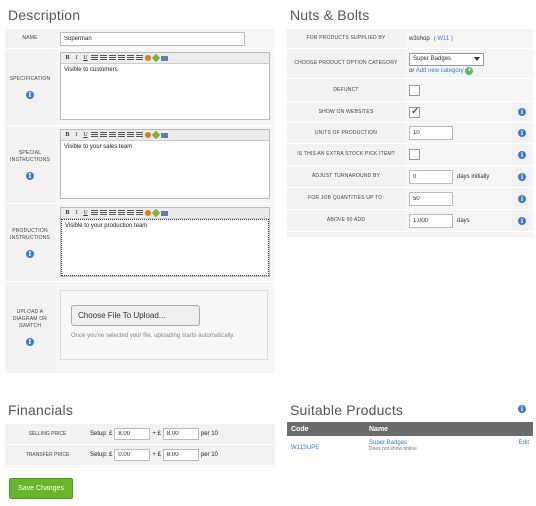 The width and height of the screenshot is (536, 506). I want to click on specification-text: Visible to customers, so click(165, 70).